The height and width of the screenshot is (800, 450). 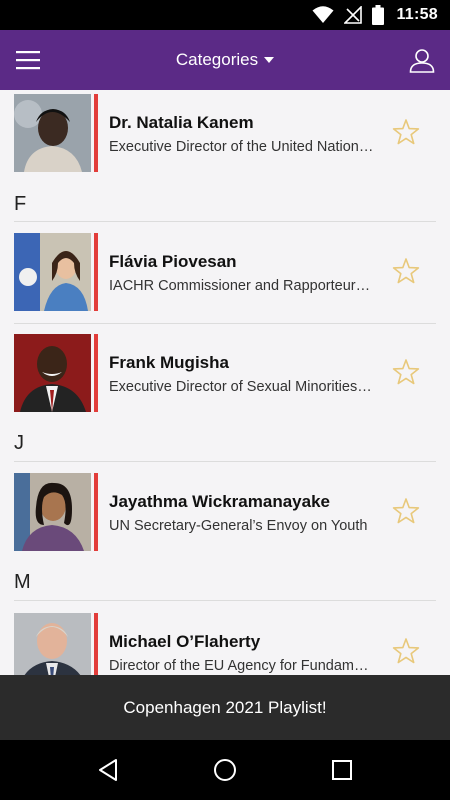 I want to click on person-name: Dr. Natalia Kanem, so click(x=181, y=122).